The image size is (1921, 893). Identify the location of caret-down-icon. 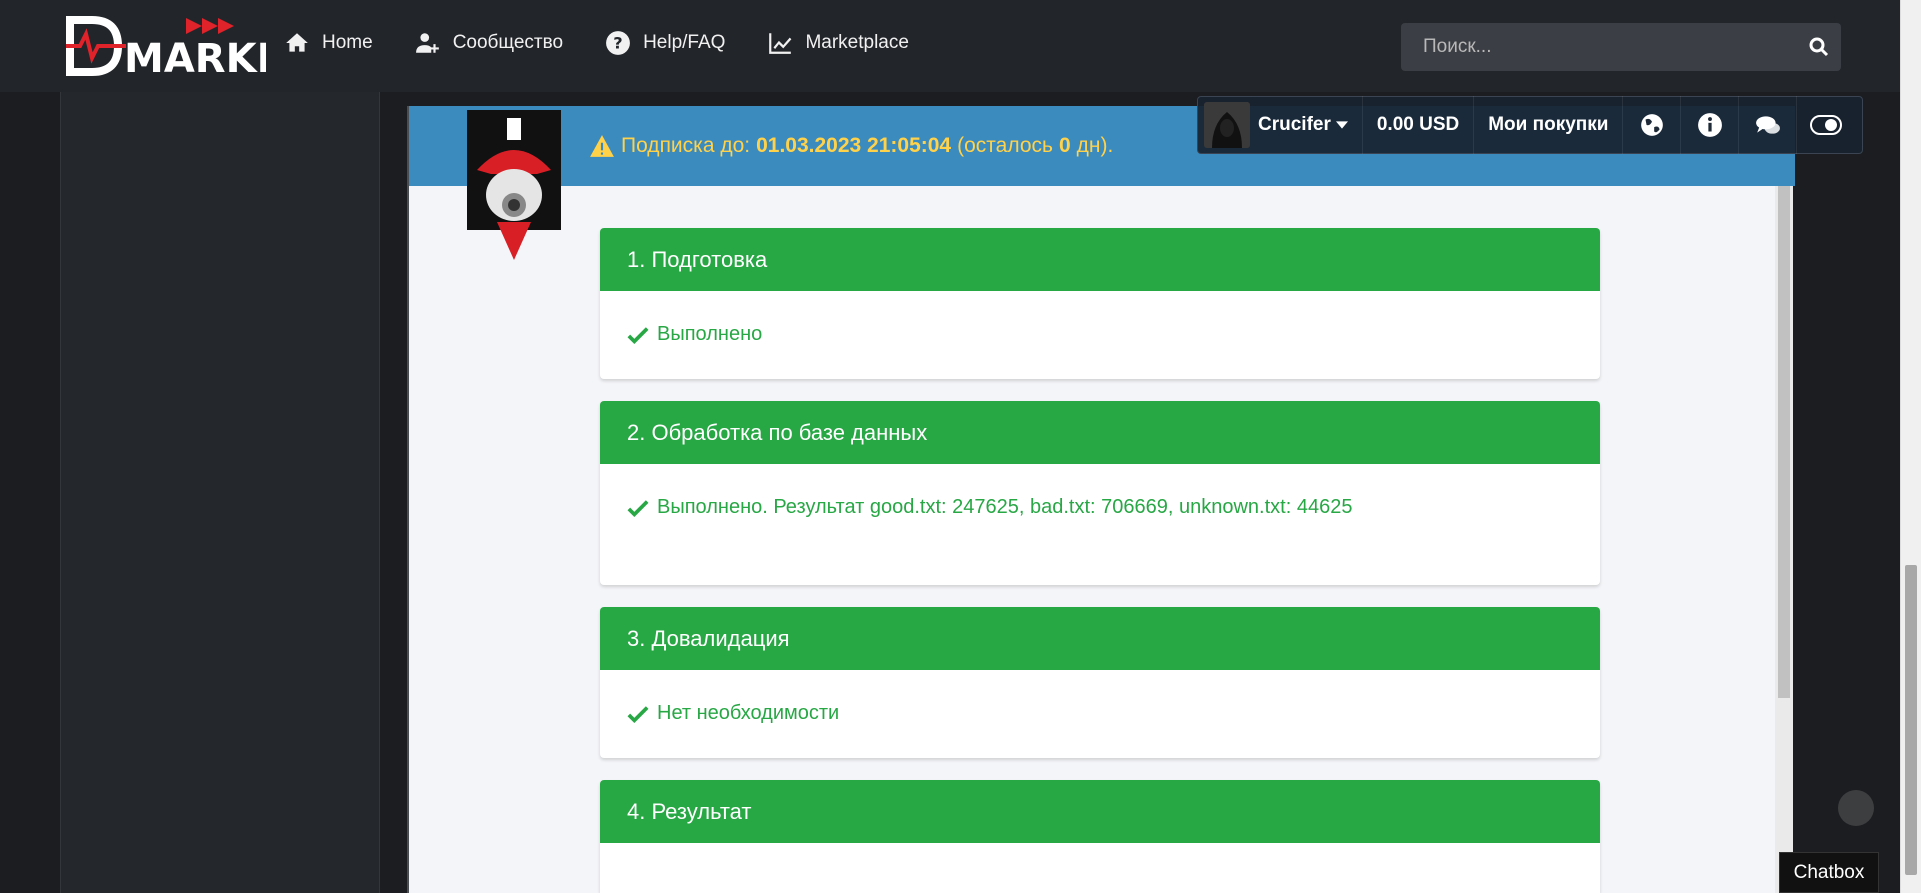
(1341, 125).